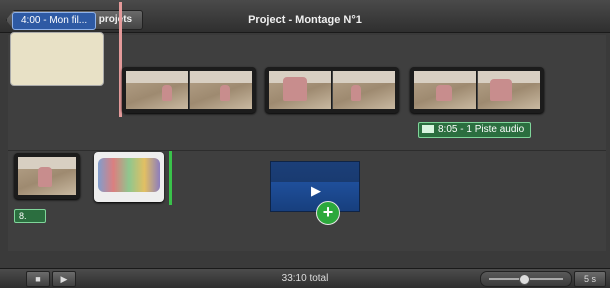 This screenshot has width=610, height=288. I want to click on zoom-value: 5 s, so click(590, 279).